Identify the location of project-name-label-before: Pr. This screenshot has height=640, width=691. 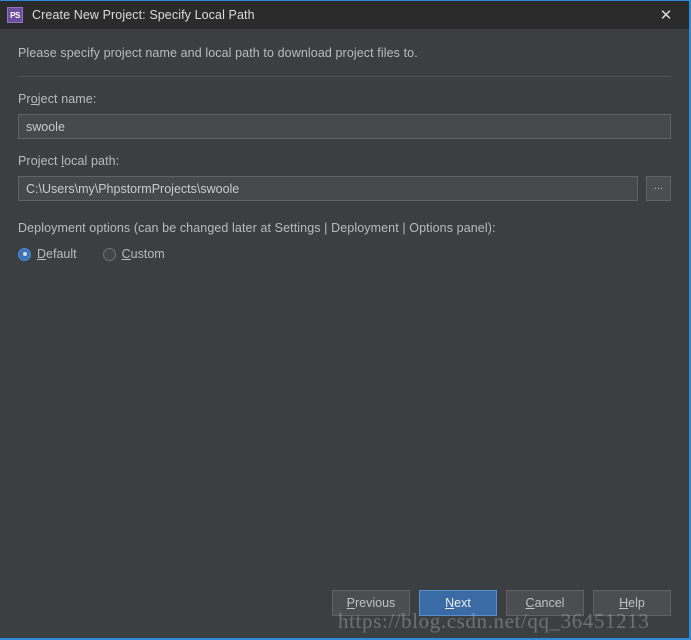
(24, 99).